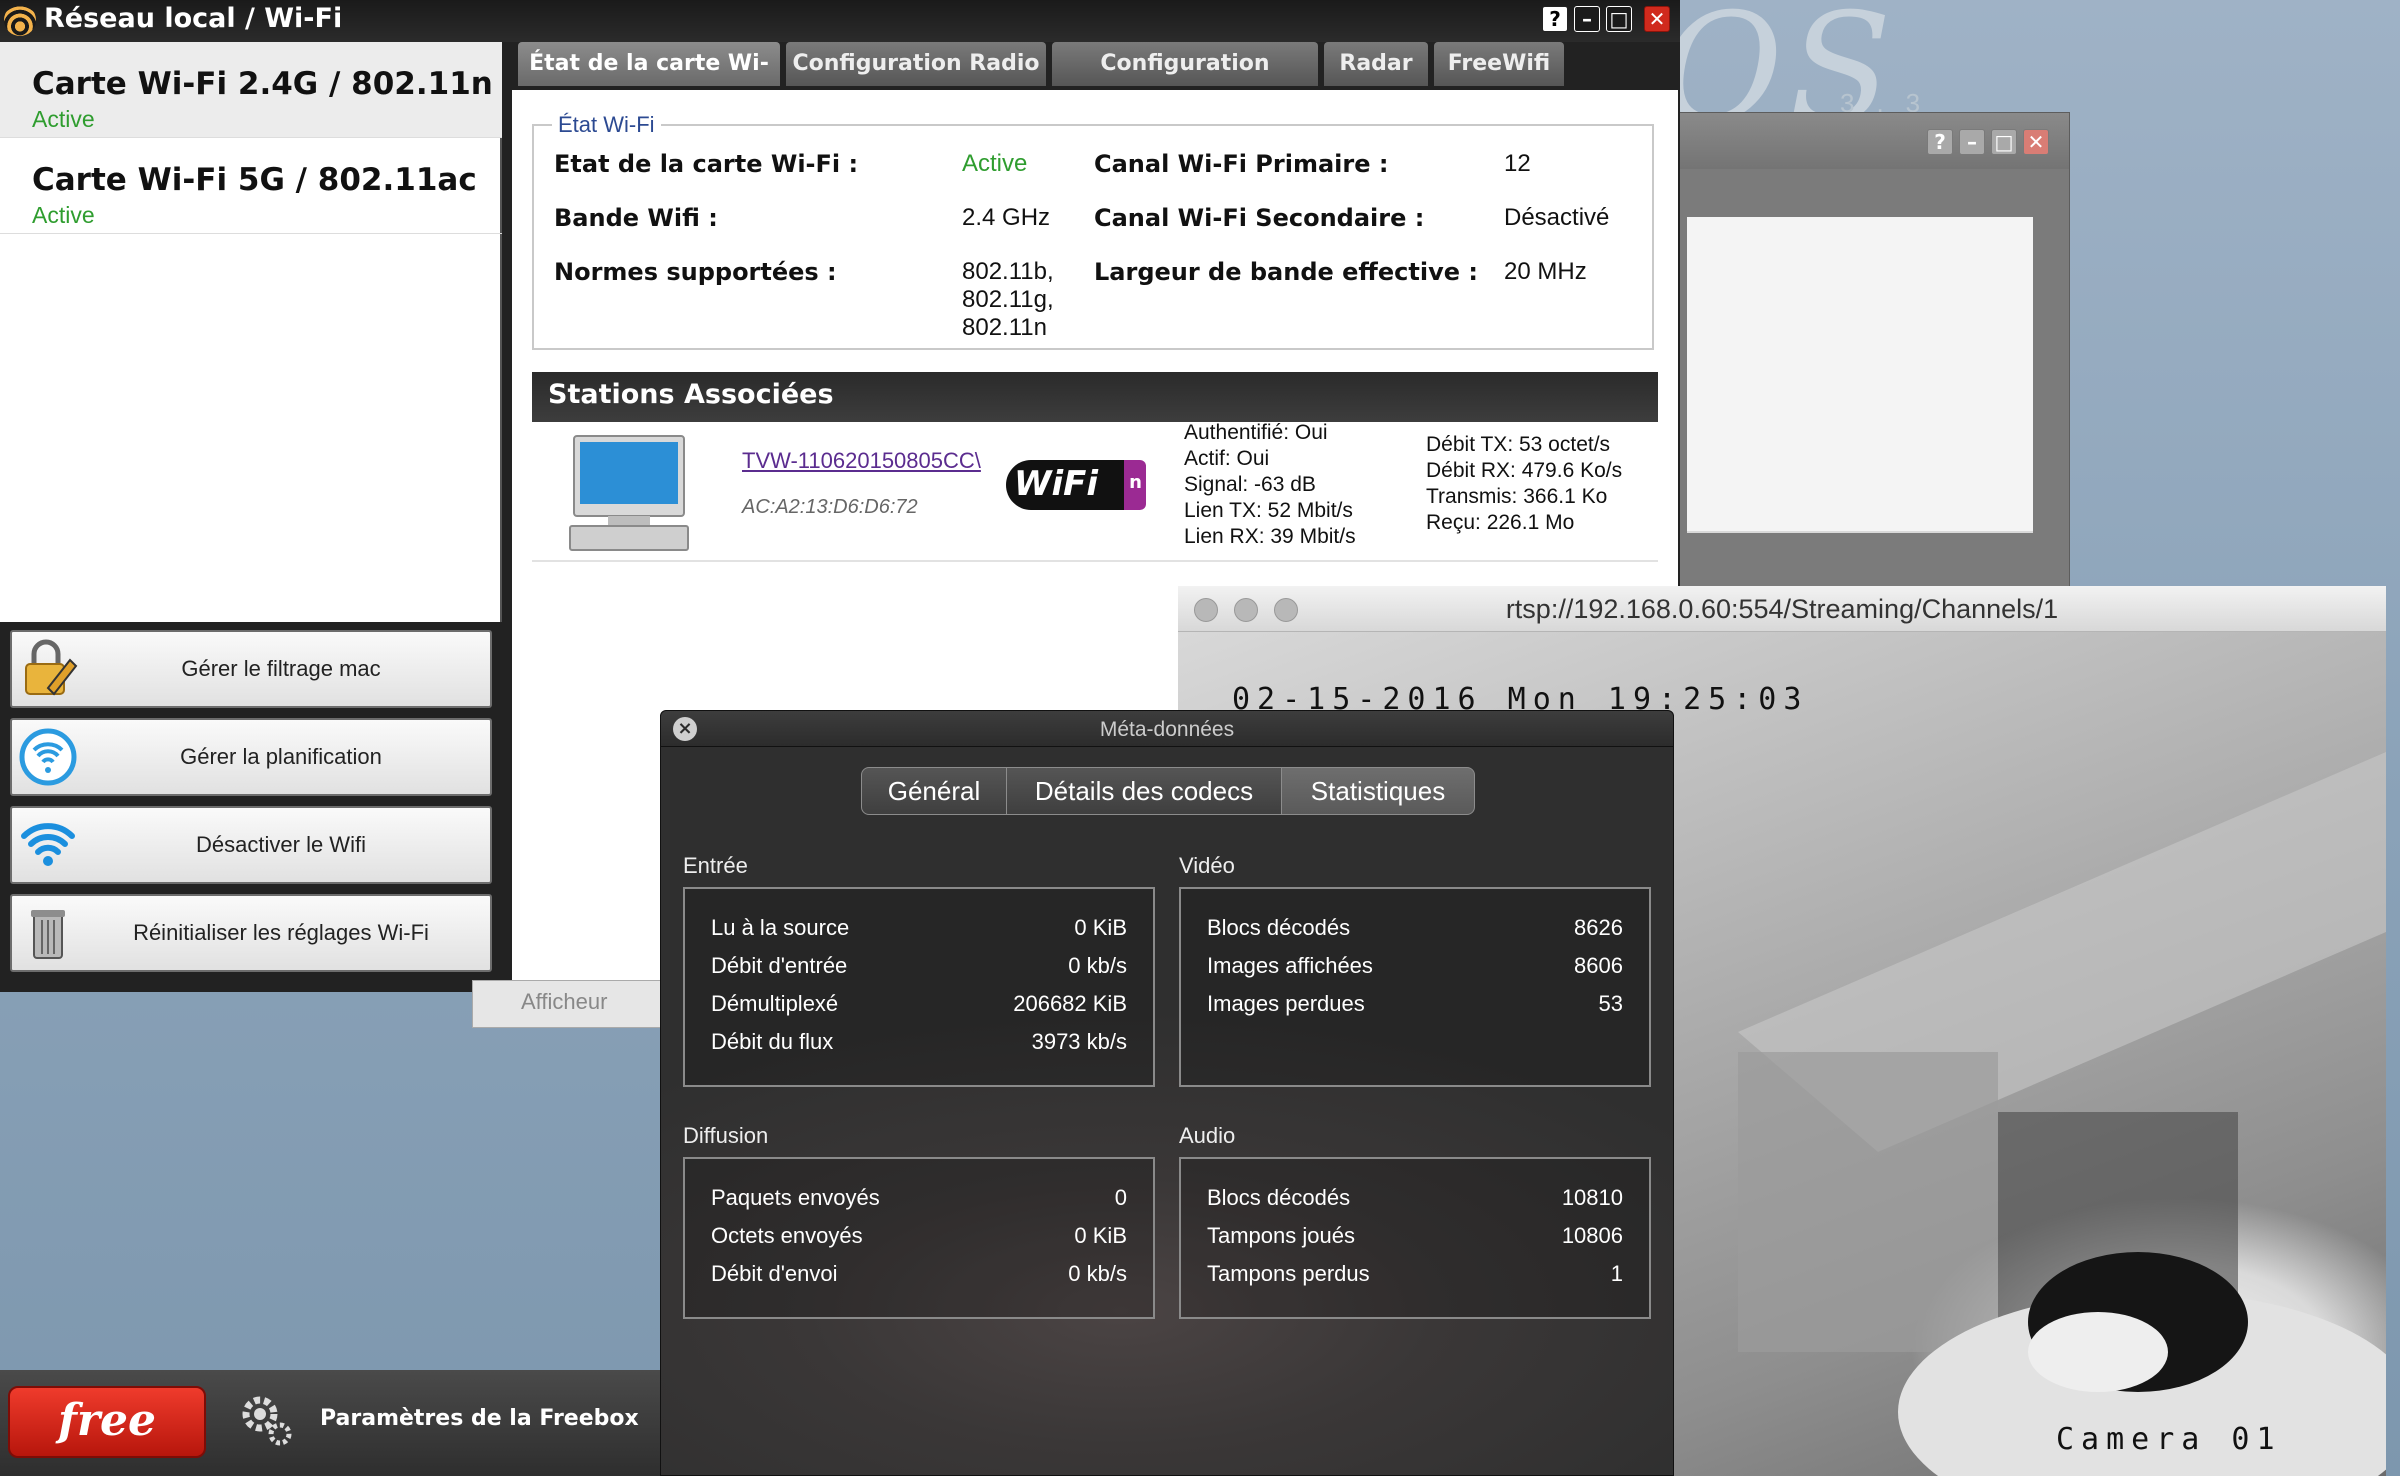 The height and width of the screenshot is (1476, 2400). Describe the element at coordinates (1259, 218) in the screenshot. I see `canal-secondaire-label: Canal Wi-Fi Secondaire :` at that location.